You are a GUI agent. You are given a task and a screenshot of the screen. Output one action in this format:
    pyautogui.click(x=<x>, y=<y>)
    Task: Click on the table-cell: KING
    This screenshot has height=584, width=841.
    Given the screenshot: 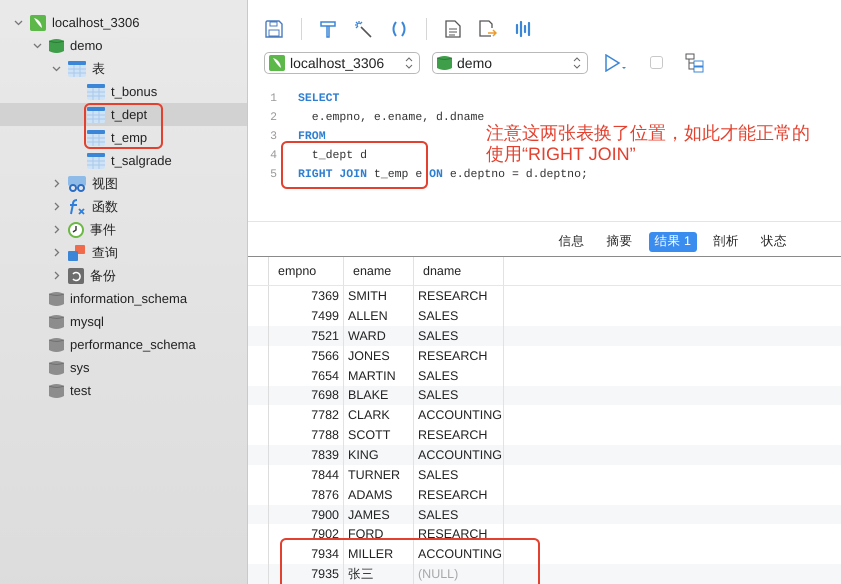 What is the action you would take?
    pyautogui.click(x=379, y=455)
    